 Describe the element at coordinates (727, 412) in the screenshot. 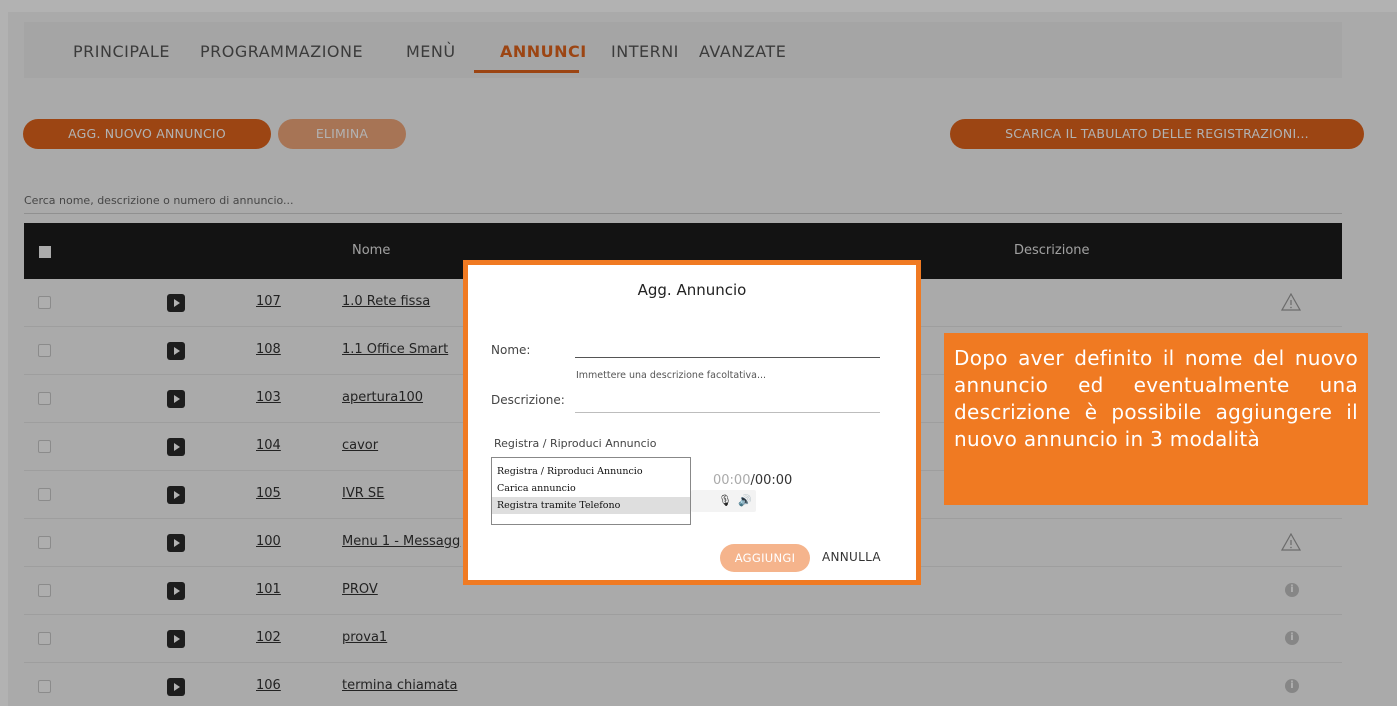

I see `description-field` at that location.